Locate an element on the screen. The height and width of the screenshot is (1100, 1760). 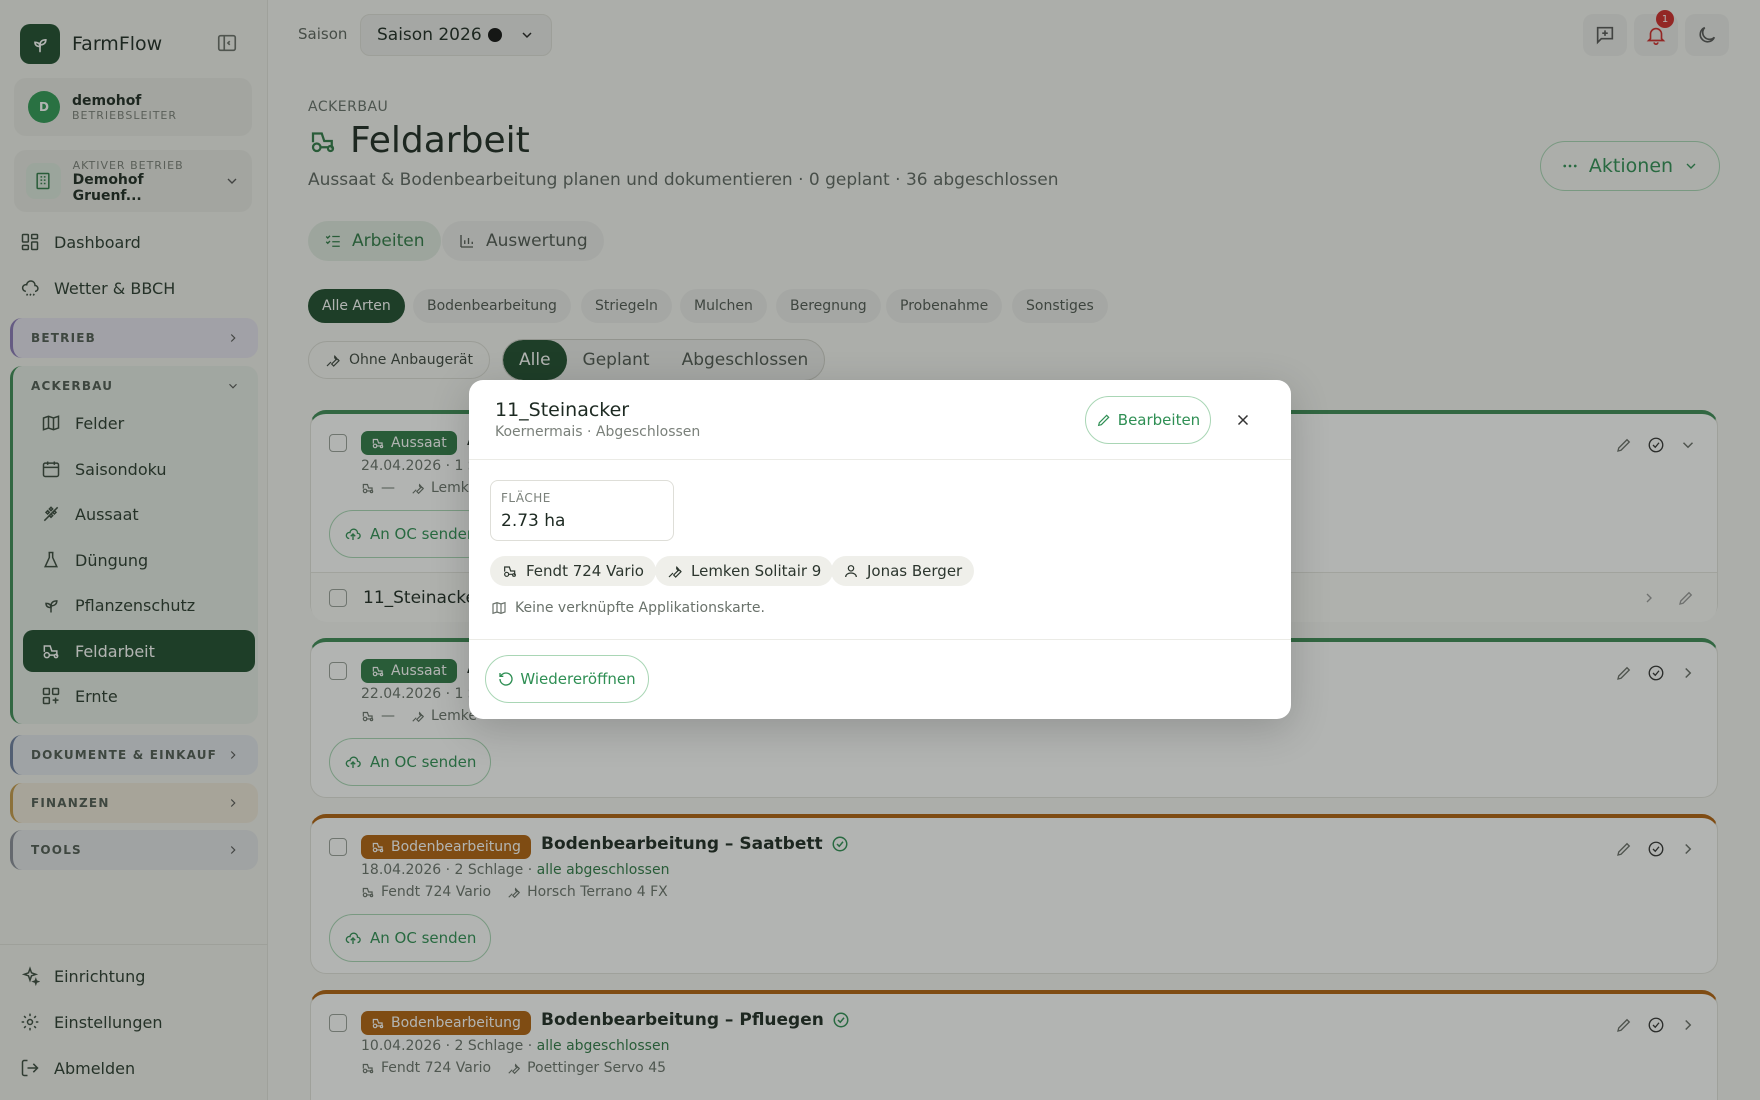
reopen-label: Wiedereröffnen is located at coordinates (578, 679).